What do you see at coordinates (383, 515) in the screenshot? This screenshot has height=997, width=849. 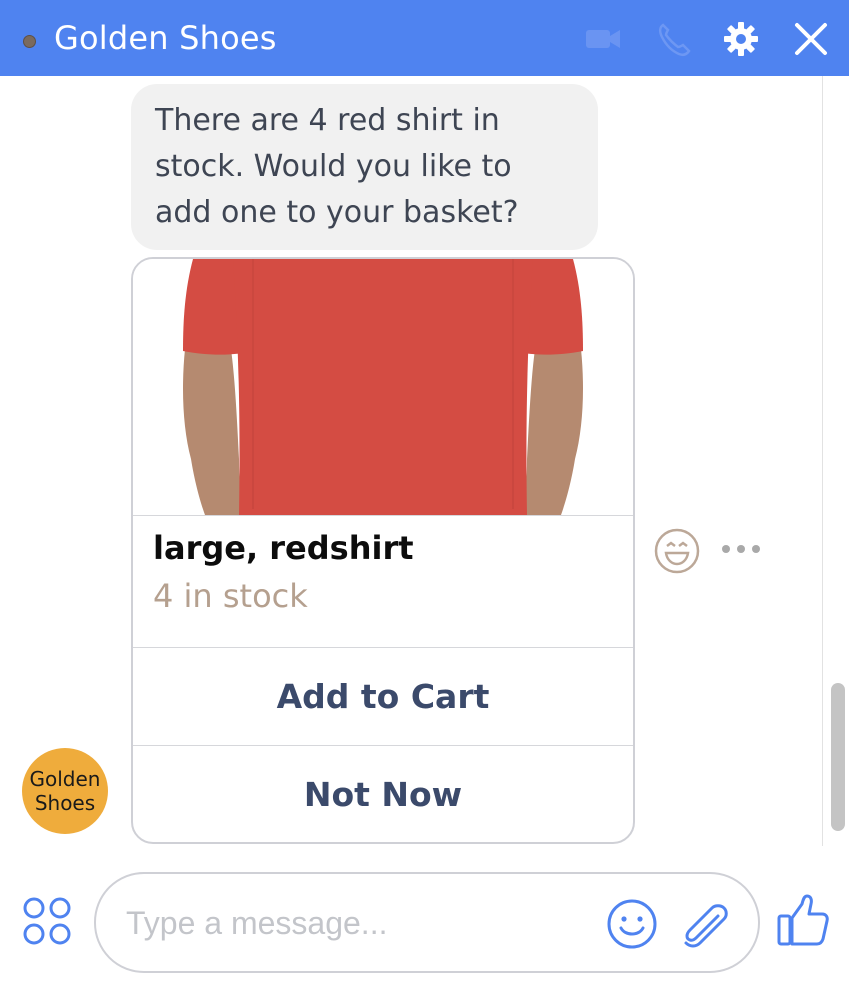 I see `card-divider` at bounding box center [383, 515].